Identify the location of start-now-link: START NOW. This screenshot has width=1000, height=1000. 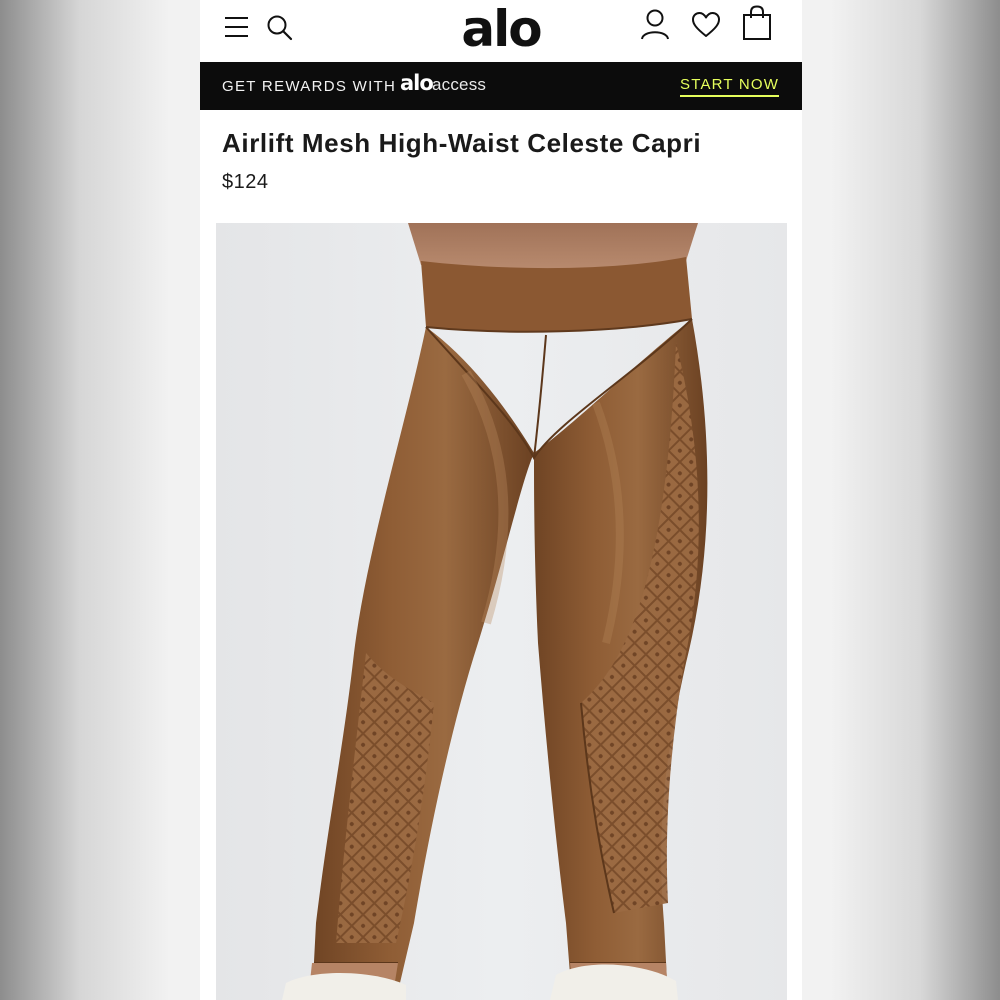
(730, 86).